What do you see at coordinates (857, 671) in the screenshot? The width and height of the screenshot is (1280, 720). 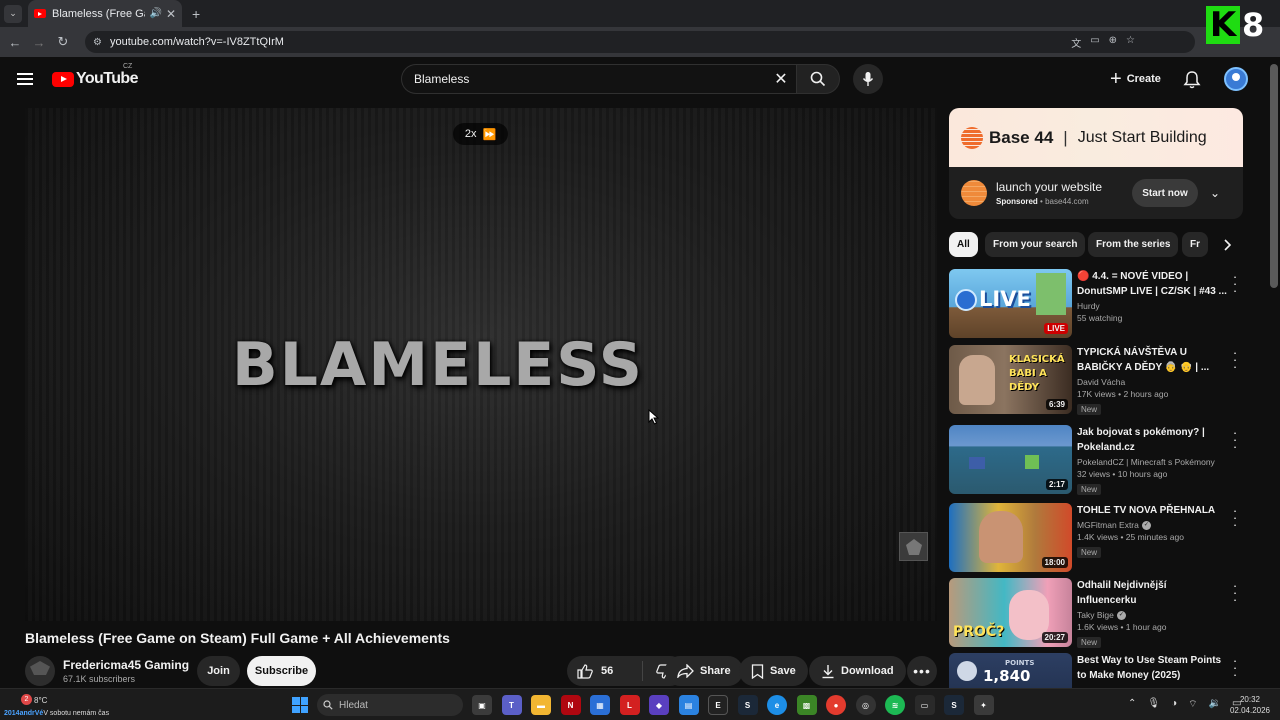 I see `download-button: Download` at bounding box center [857, 671].